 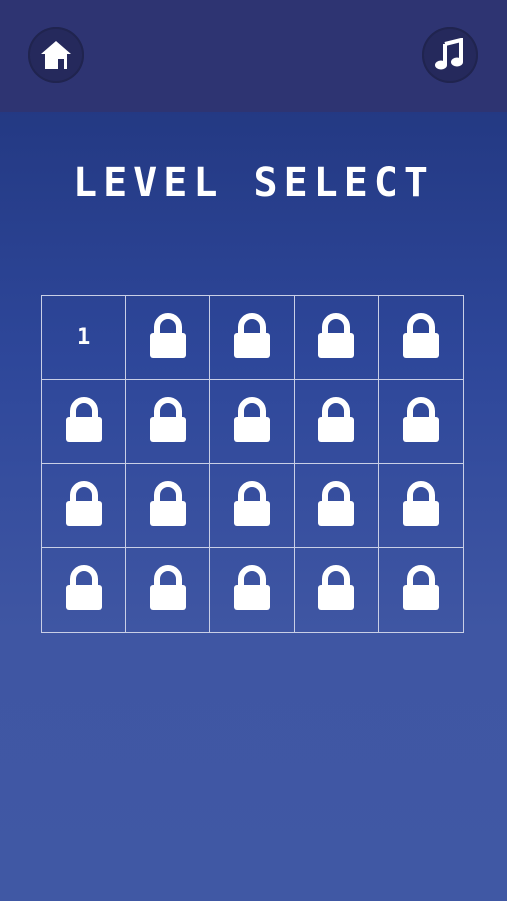 I want to click on top-bar, so click(x=253, y=56).